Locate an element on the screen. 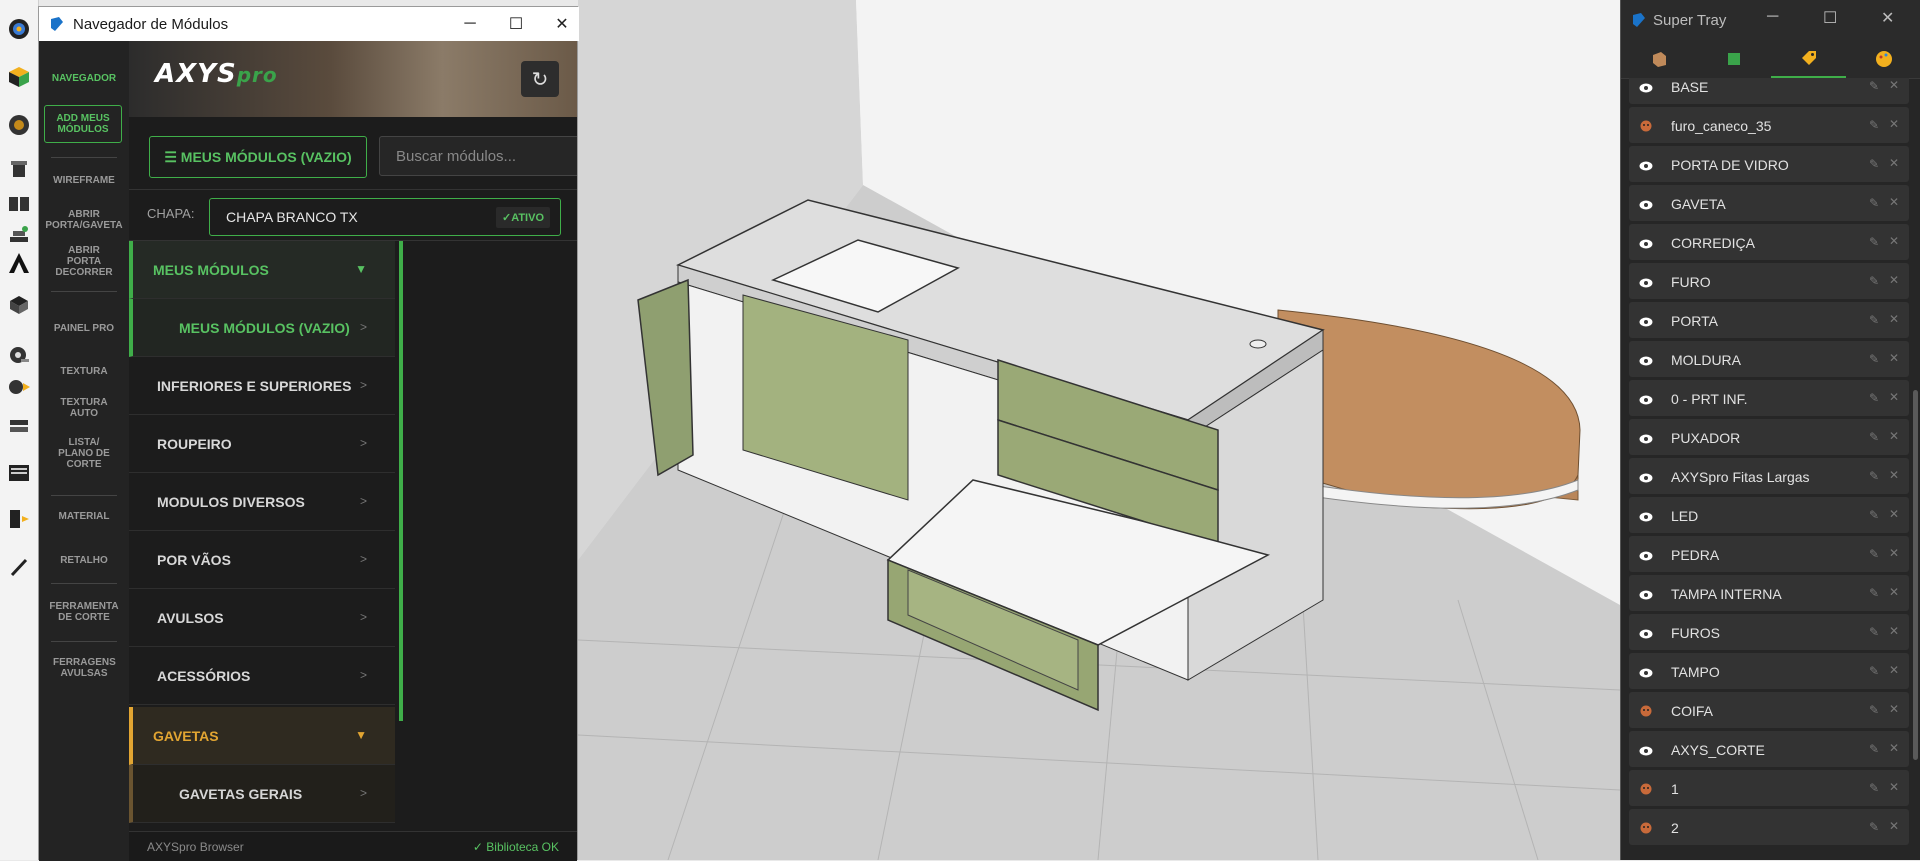 The image size is (1920, 861). rail-textura-auto: TEXTURA AUTO is located at coordinates (84, 408).